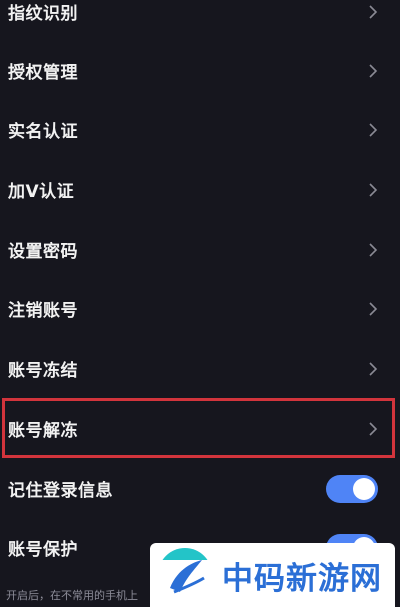 Image resolution: width=400 pixels, height=607 pixels. What do you see at coordinates (43, 252) in the screenshot?
I see `settings-item-label: 设置密码` at bounding box center [43, 252].